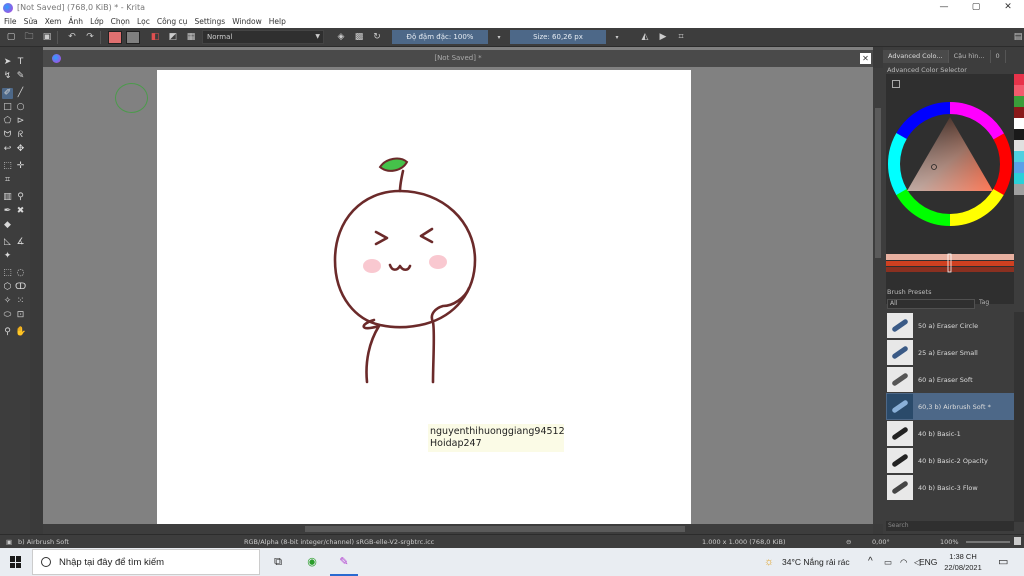  Describe the element at coordinates (146, 562) in the screenshot. I see `taskbar-search-input: Nhập tại đây để tìm kiếm` at that location.